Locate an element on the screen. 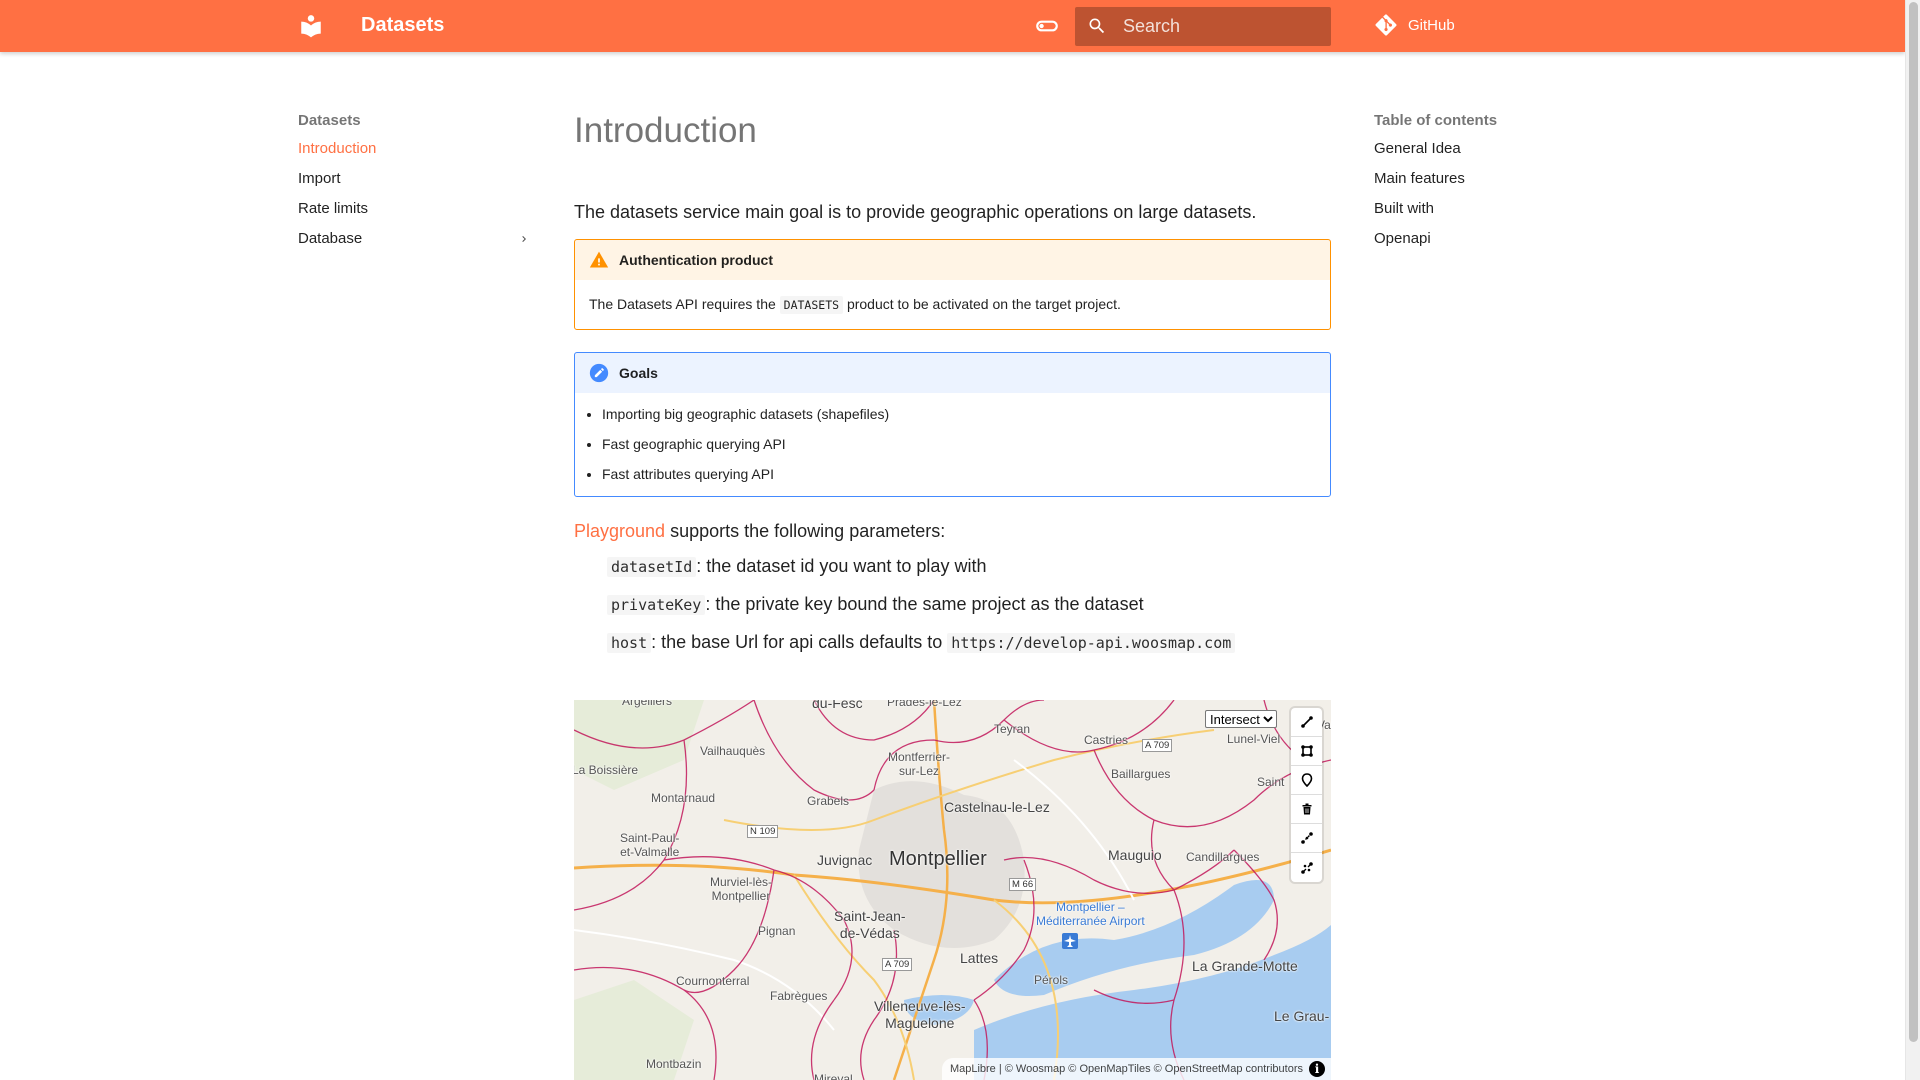  map-label-saint-bres: Saint is located at coordinates (1271, 782).